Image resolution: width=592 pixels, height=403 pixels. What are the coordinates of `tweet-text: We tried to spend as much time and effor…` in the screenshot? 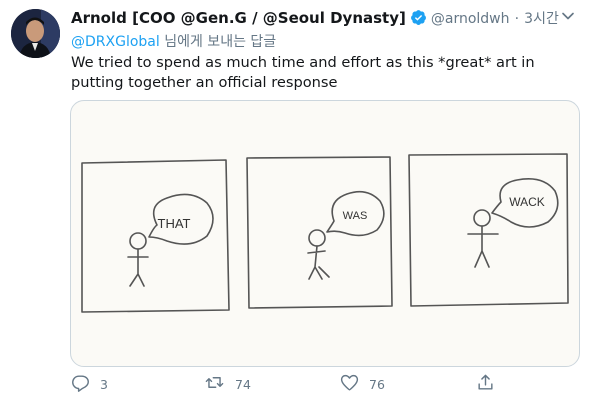 It's located at (303, 72).